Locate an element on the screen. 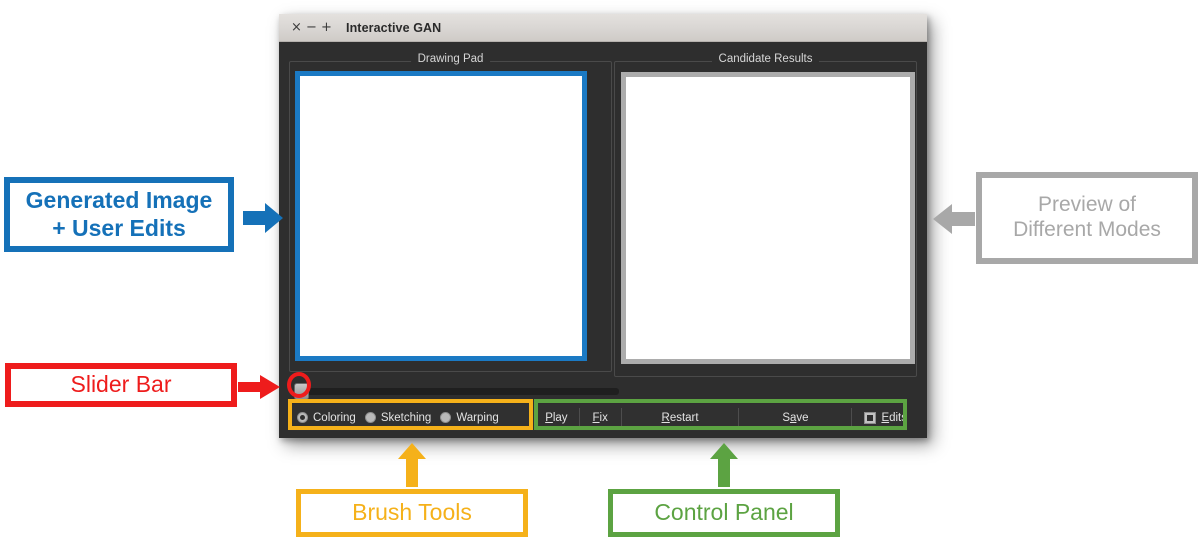 The width and height of the screenshot is (1200, 549). radio-warping: Warping is located at coordinates (469, 417).